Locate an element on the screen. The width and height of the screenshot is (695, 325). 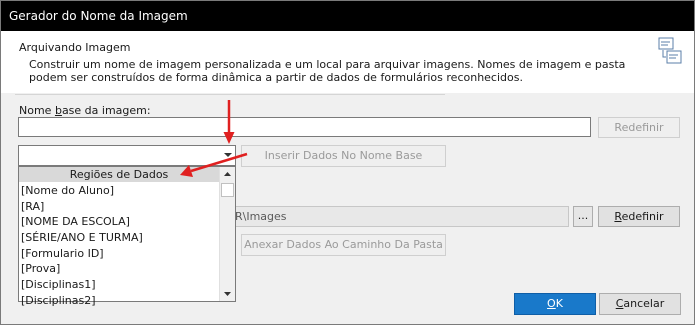
ok-button: OK is located at coordinates (555, 304).